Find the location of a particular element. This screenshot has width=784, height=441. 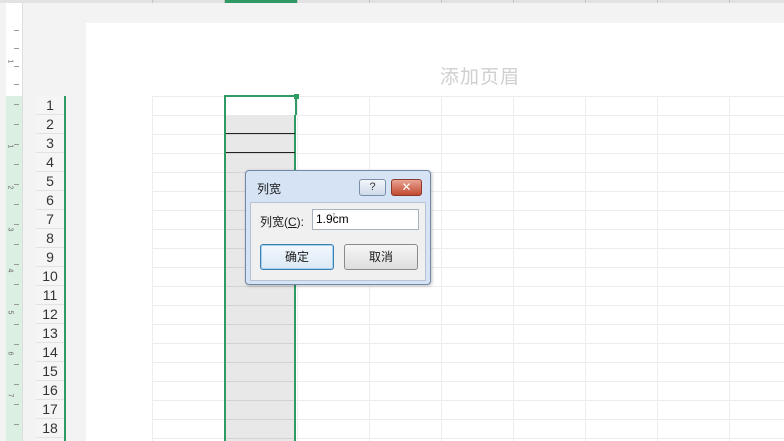

row-number: 4 is located at coordinates (50, 162).